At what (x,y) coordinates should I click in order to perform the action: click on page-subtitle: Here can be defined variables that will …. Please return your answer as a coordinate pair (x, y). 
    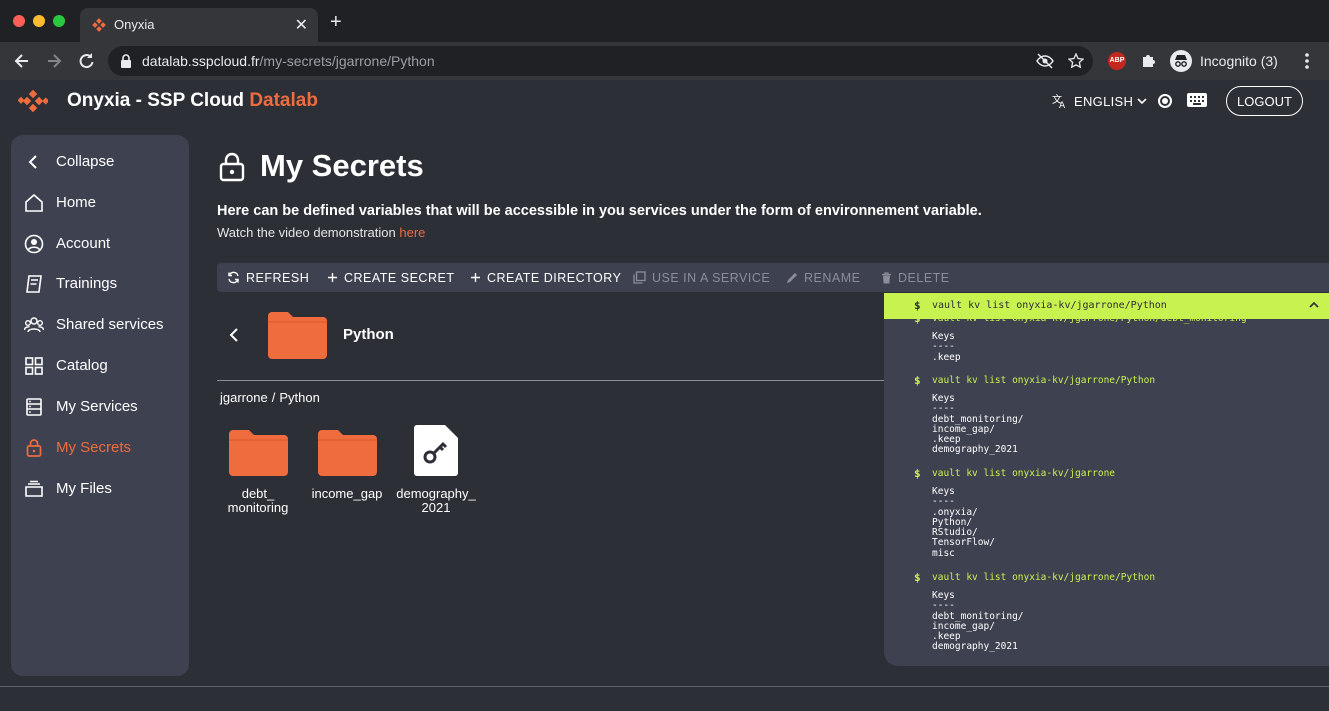
    Looking at the image, I should click on (599, 211).